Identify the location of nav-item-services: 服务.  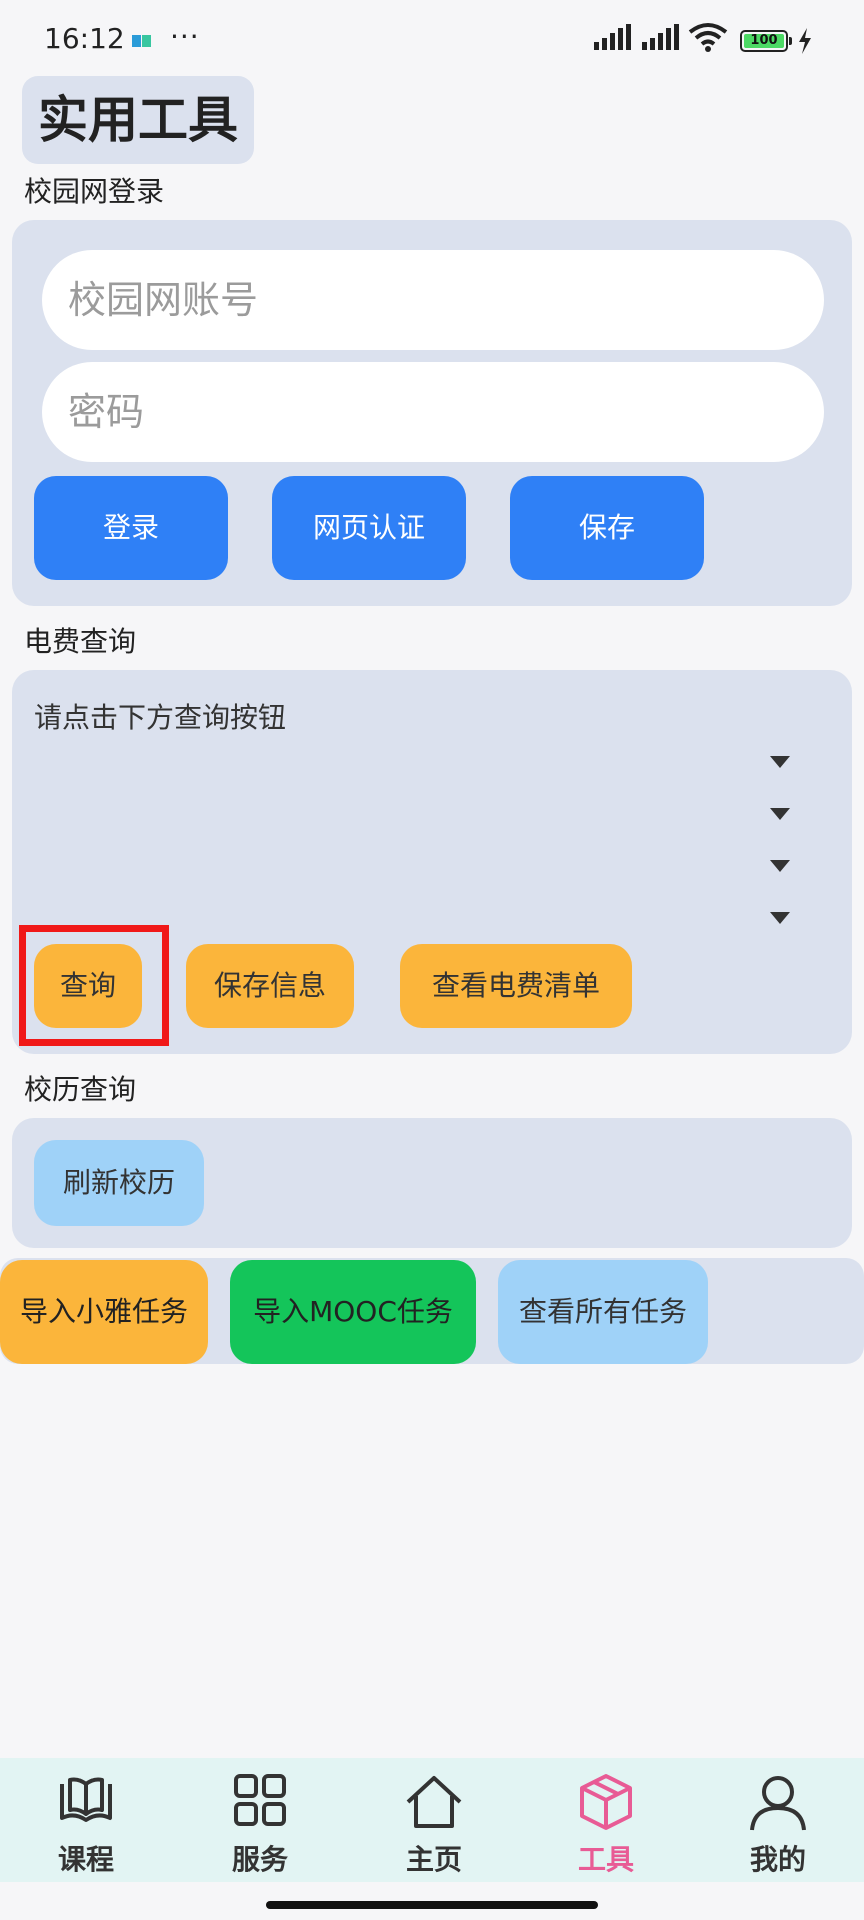
(260, 1820).